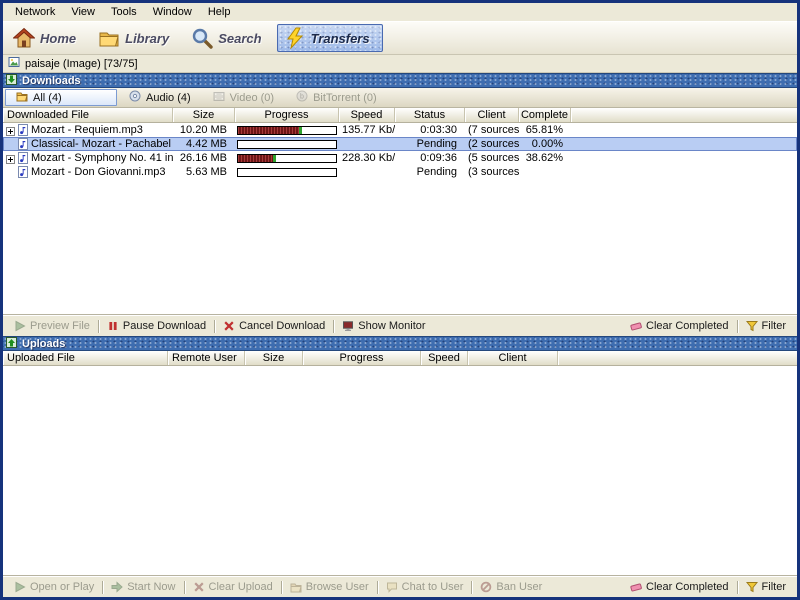  What do you see at coordinates (81, 63) in the screenshot?
I see `share-status-text: paisaje (Image) [73/75]` at bounding box center [81, 63].